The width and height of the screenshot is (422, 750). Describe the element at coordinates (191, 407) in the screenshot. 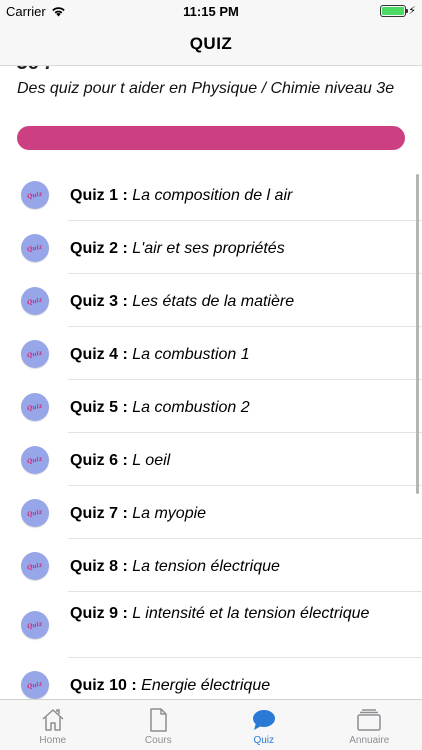

I see `quiz-title: La combustion 2` at that location.